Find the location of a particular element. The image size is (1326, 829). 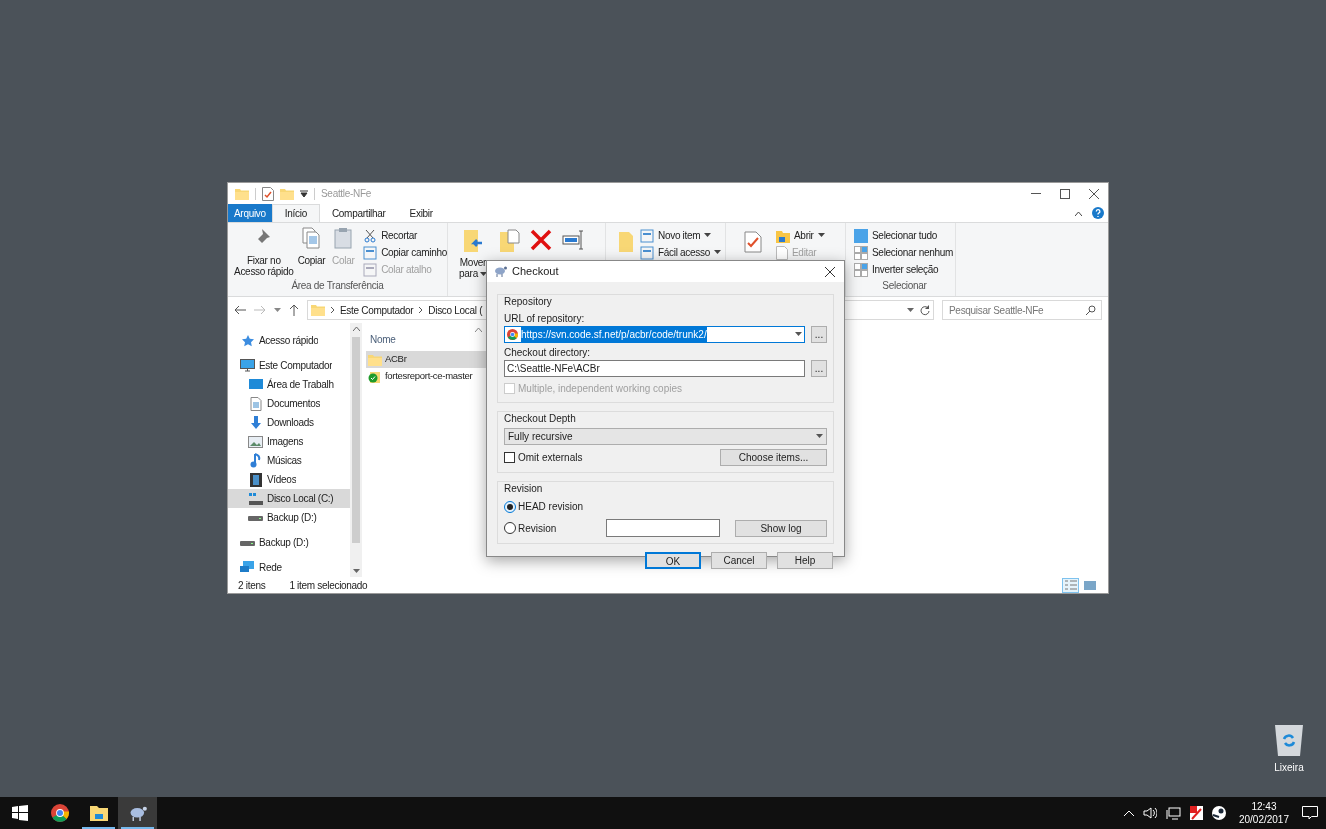

network-icon is located at coordinates (1173, 813).